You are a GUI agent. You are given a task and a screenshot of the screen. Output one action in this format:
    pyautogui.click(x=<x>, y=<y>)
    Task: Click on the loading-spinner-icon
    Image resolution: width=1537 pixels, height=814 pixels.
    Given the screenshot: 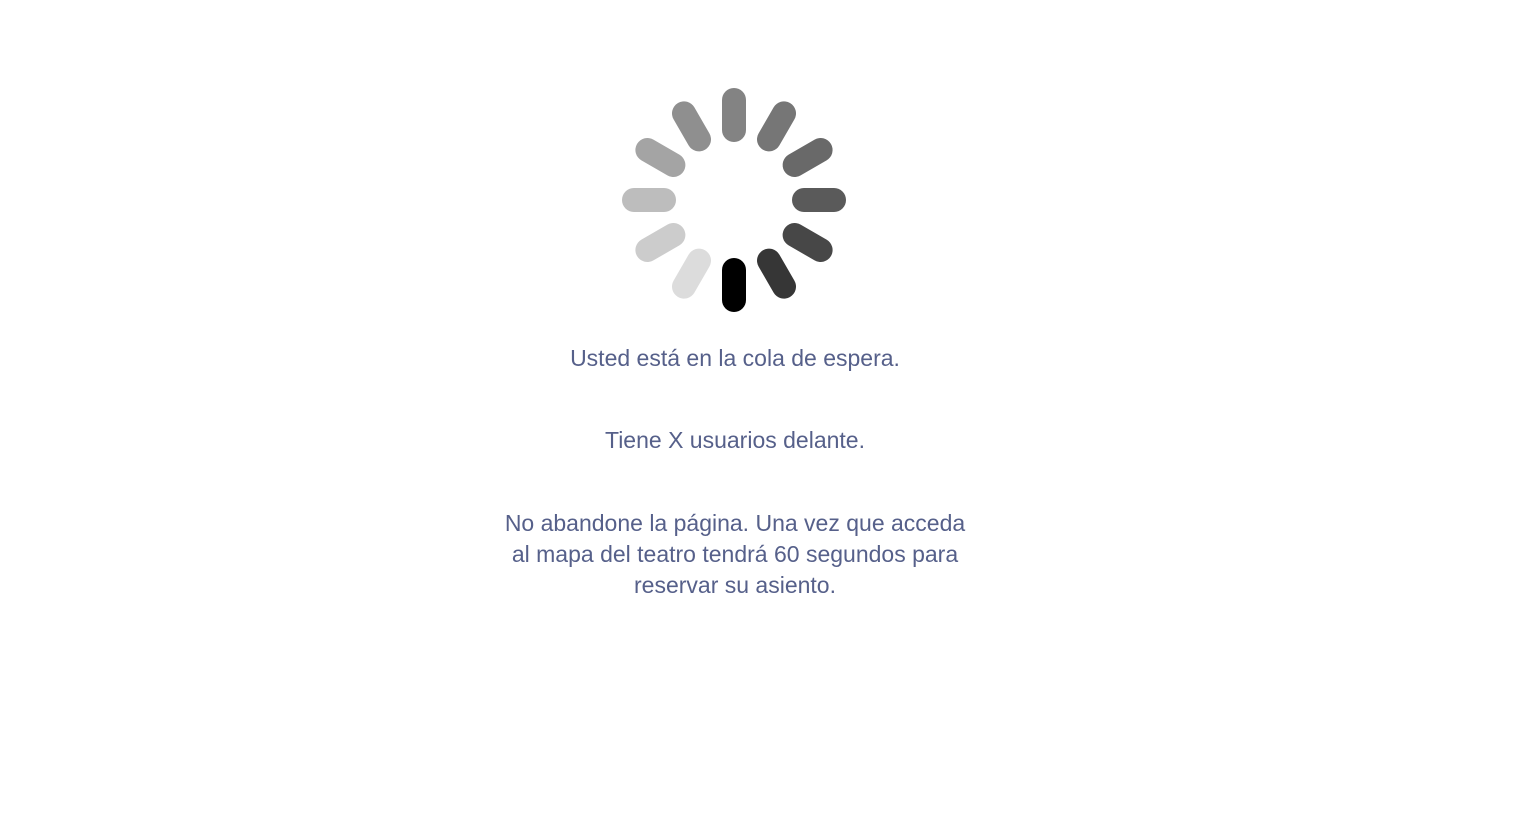 What is the action you would take?
    pyautogui.click(x=734, y=200)
    